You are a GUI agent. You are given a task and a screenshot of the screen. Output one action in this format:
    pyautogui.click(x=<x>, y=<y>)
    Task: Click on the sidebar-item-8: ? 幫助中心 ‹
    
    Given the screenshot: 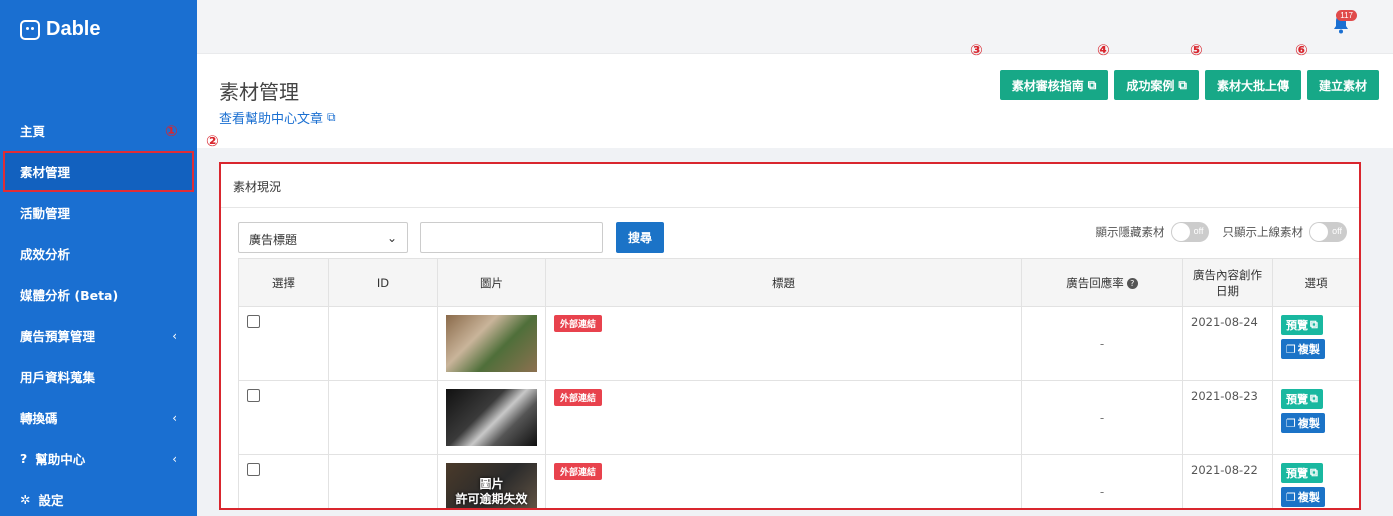 What is the action you would take?
    pyautogui.click(x=98, y=458)
    